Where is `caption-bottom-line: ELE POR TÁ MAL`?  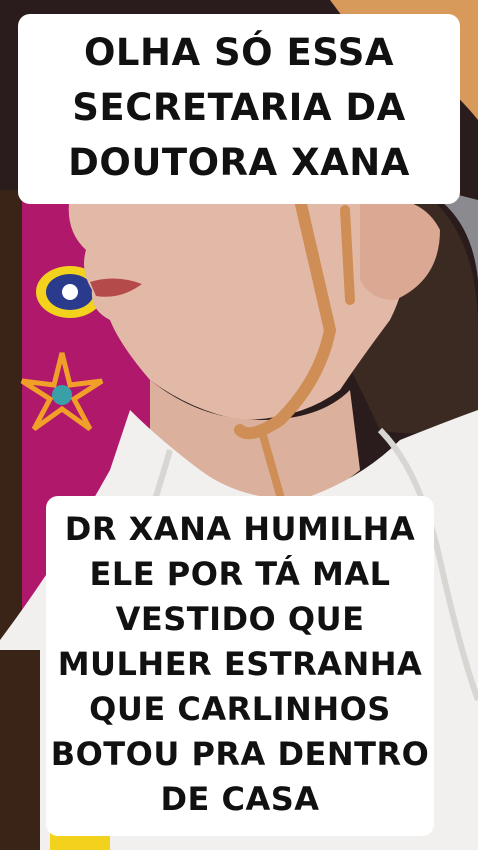 caption-bottom-line: ELE POR TÁ MAL is located at coordinates (240, 574).